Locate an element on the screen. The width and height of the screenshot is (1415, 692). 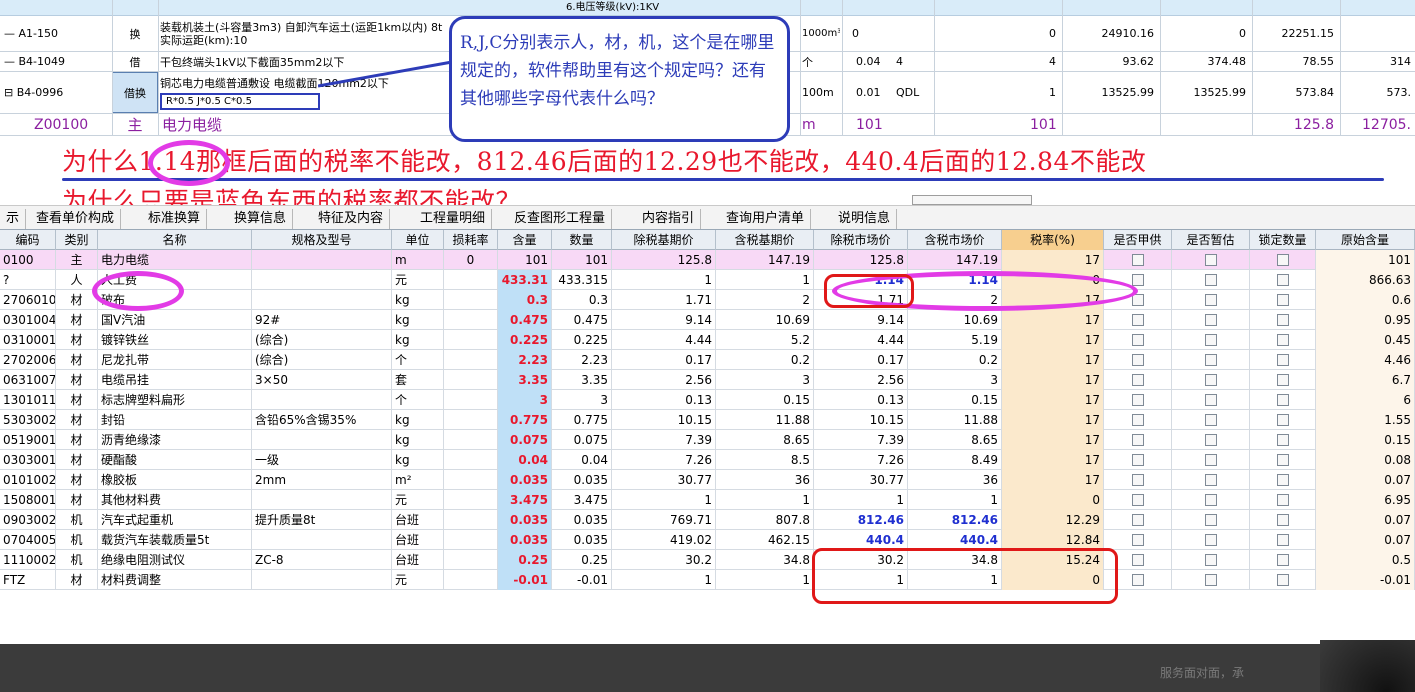
header-lock-quantity-col: 锁定数量 is located at coordinates (1283, 240).